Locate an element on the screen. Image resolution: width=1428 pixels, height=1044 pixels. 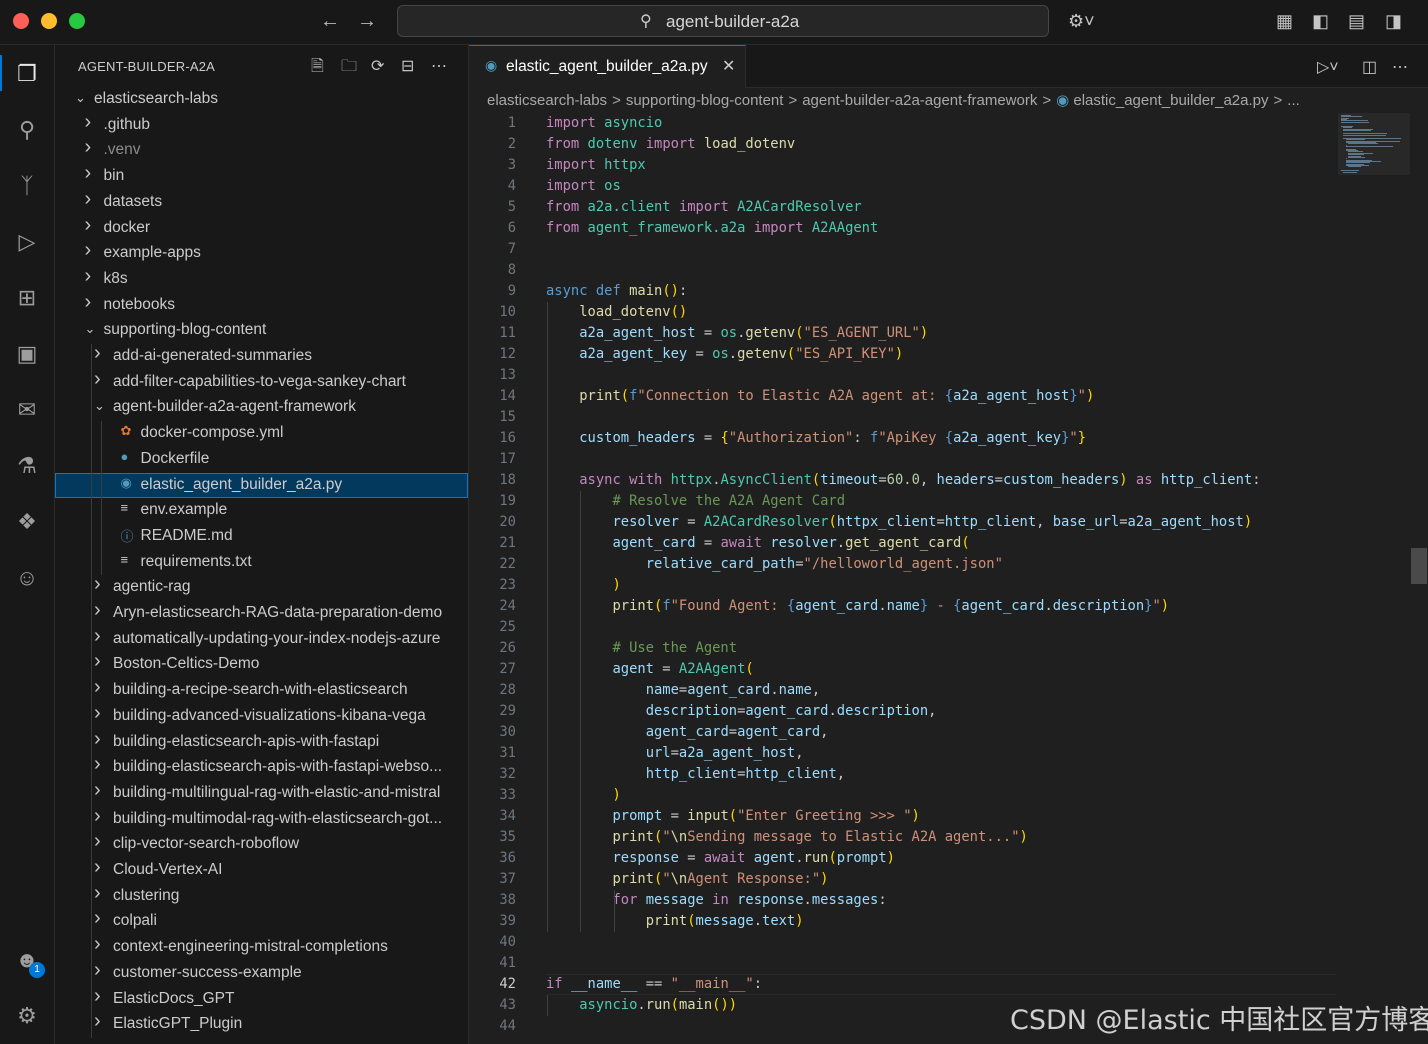
code-line: prompt = input("Enter Greeting >>> ") is located at coordinates (732, 816).